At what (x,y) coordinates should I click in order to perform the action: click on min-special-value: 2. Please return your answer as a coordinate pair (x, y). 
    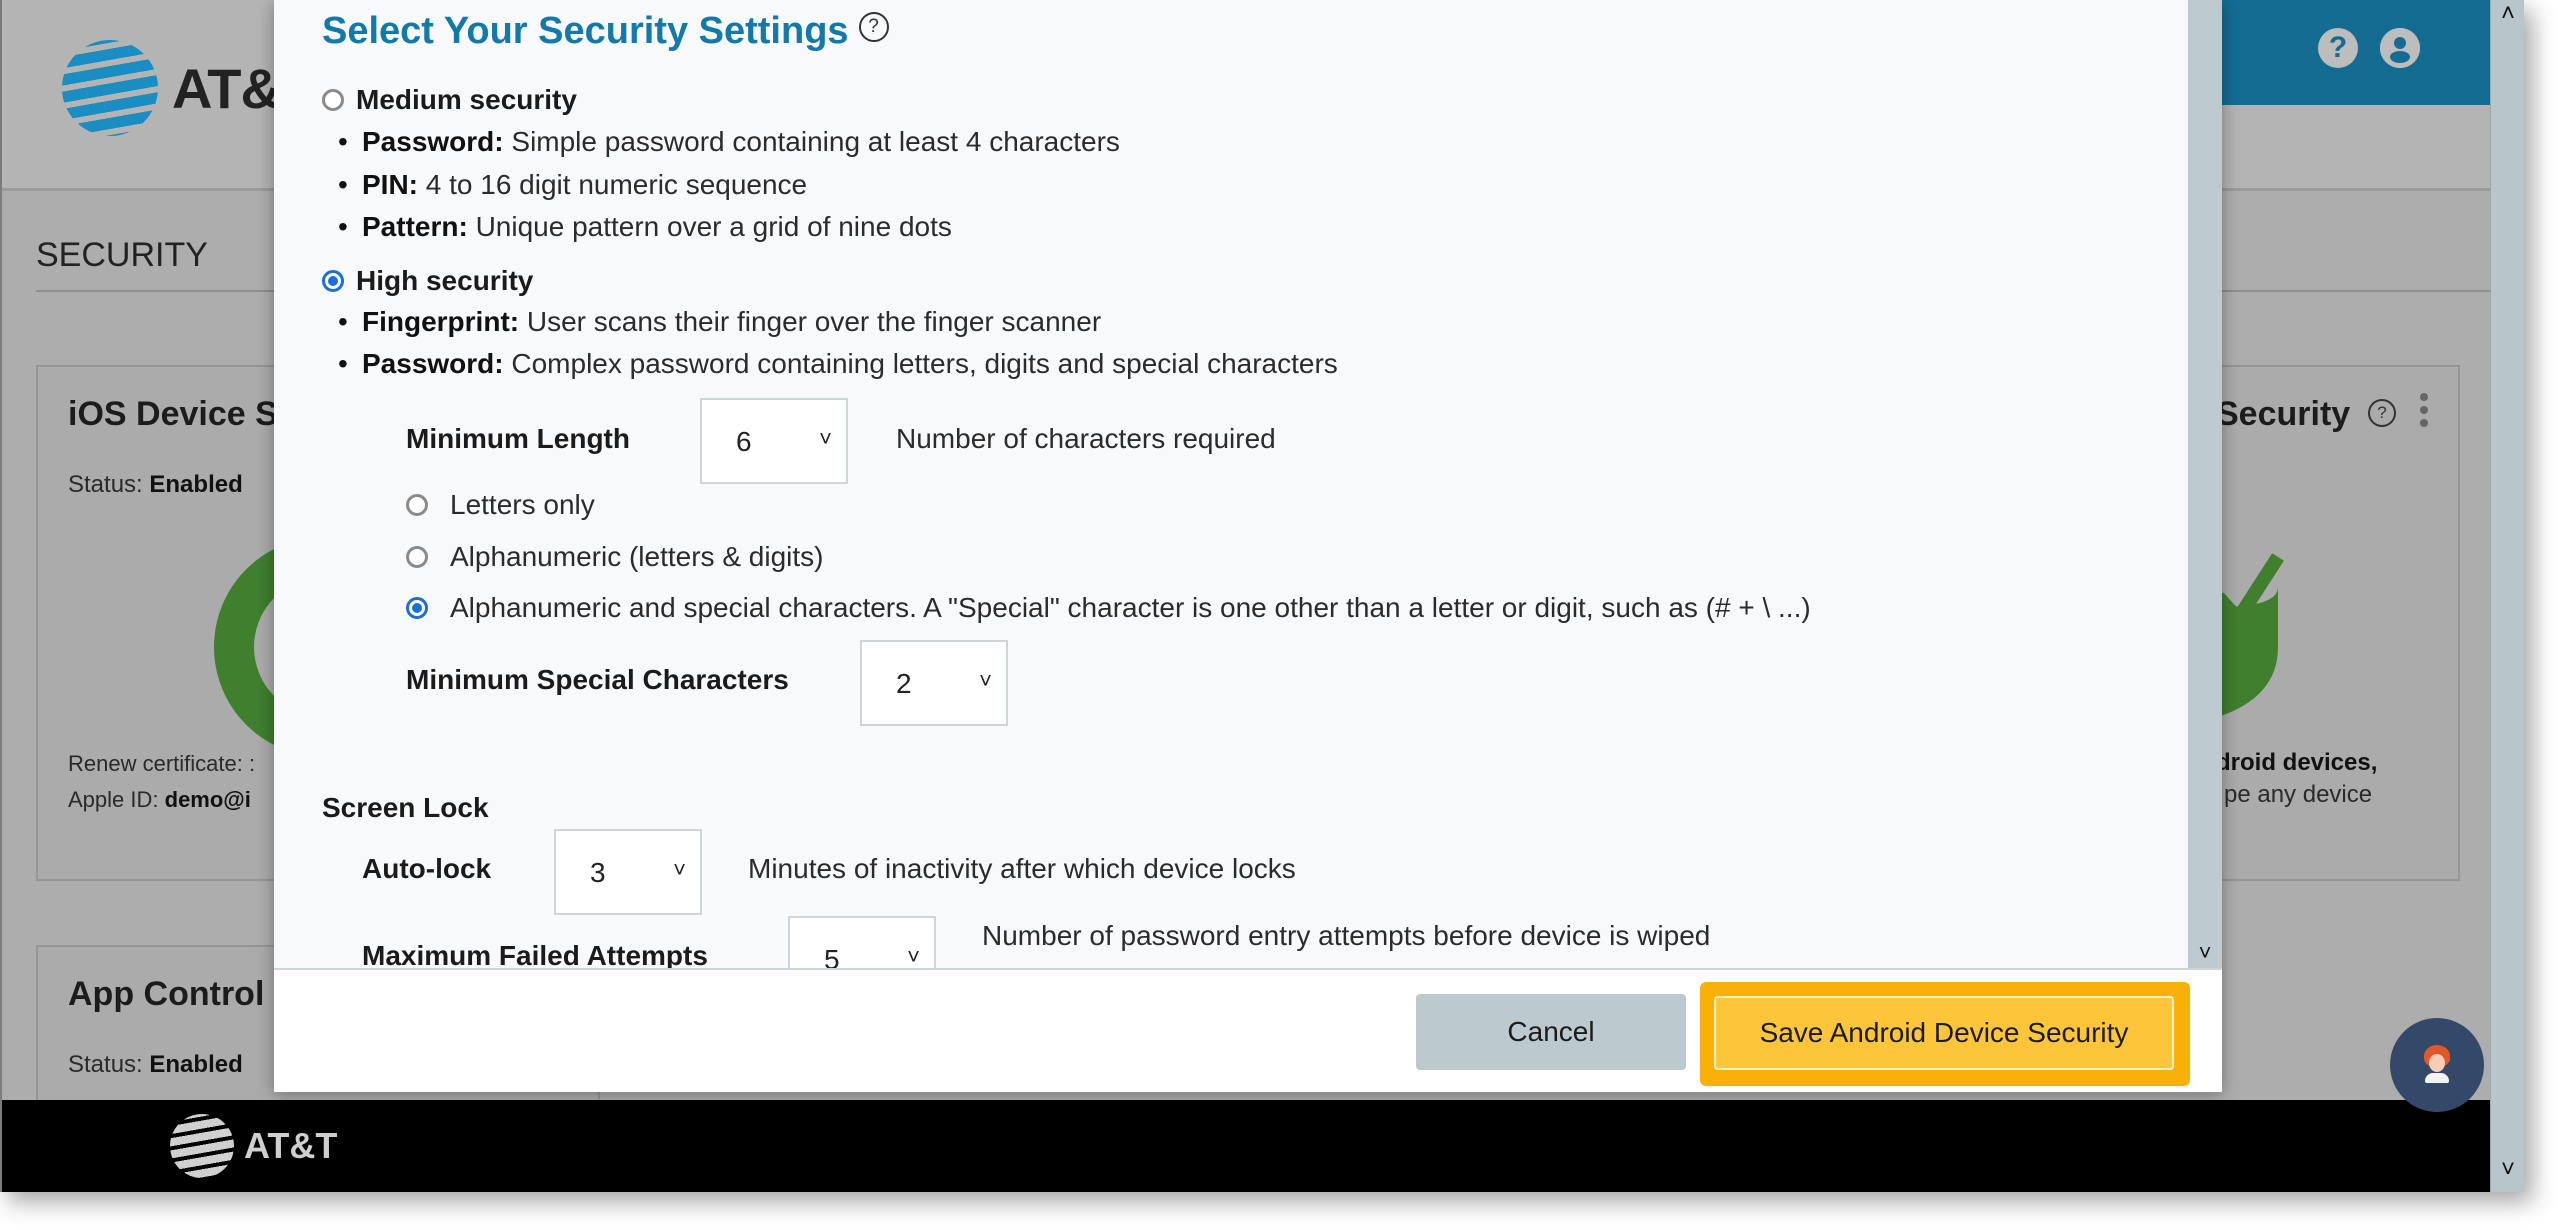
    Looking at the image, I should click on (904, 683).